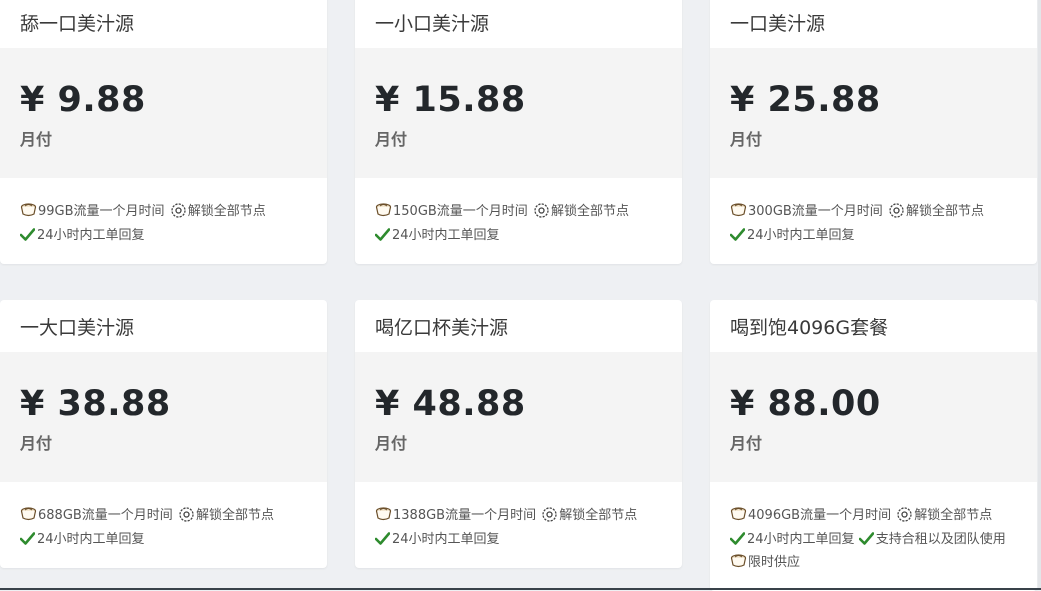  Describe the element at coordinates (163, 525) in the screenshot. I see `feature-list: 688GB流量一个月时间 解锁全部节点 24小时内工单回复` at that location.